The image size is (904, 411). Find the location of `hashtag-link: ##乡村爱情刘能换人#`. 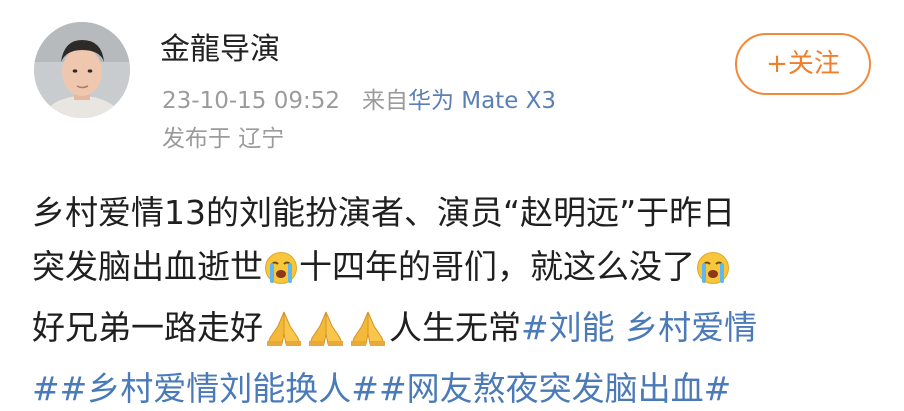

hashtag-link: ##乡村爱情刘能换人# is located at coordinates (205, 388).